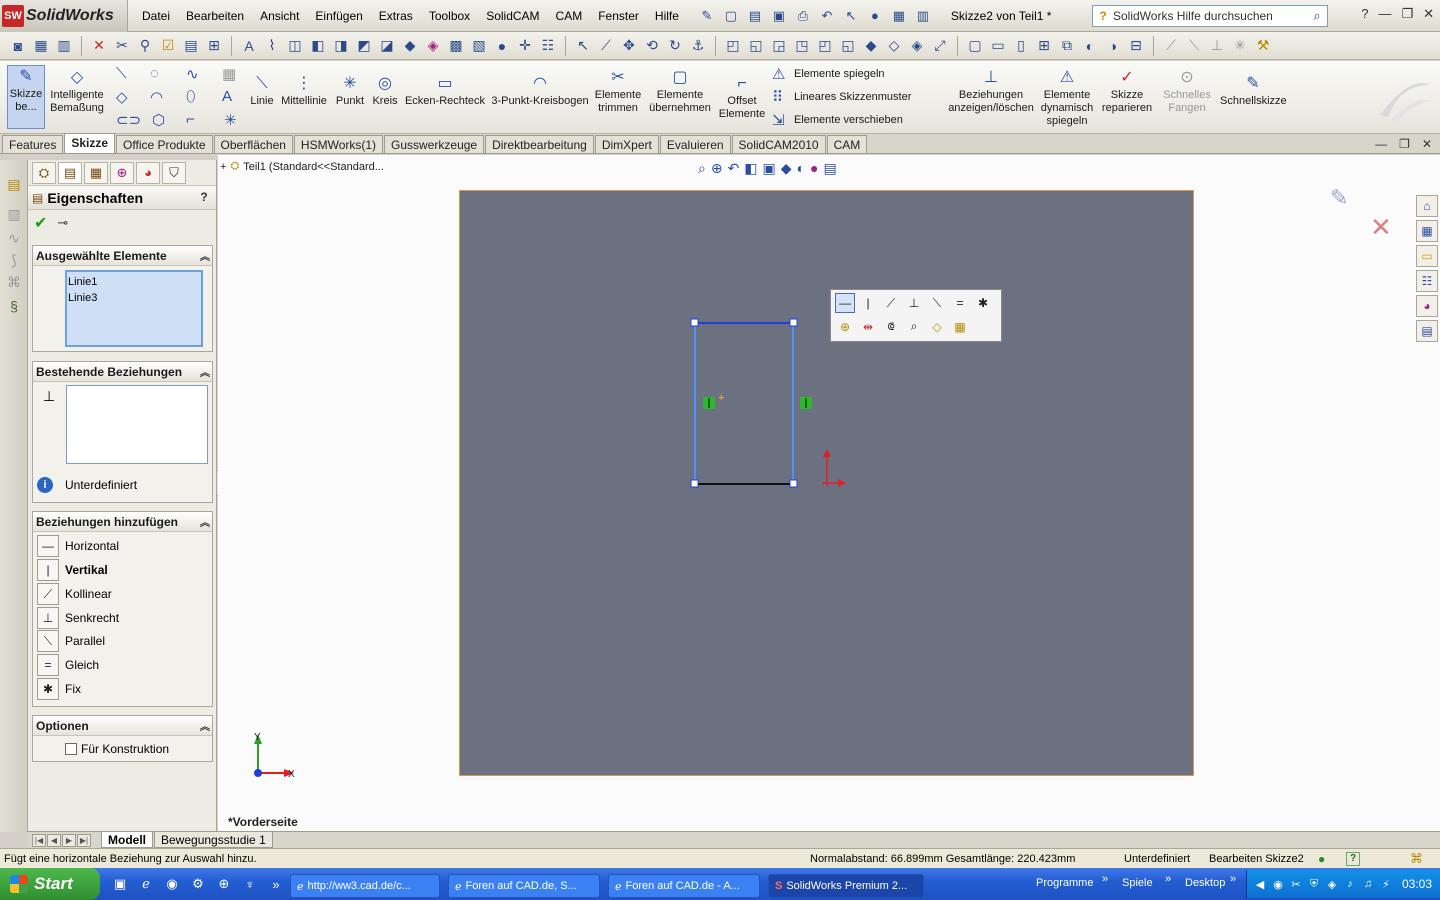 The image size is (1440, 900). What do you see at coordinates (71, 749) in the screenshot?
I see `construction-checkbox` at bounding box center [71, 749].